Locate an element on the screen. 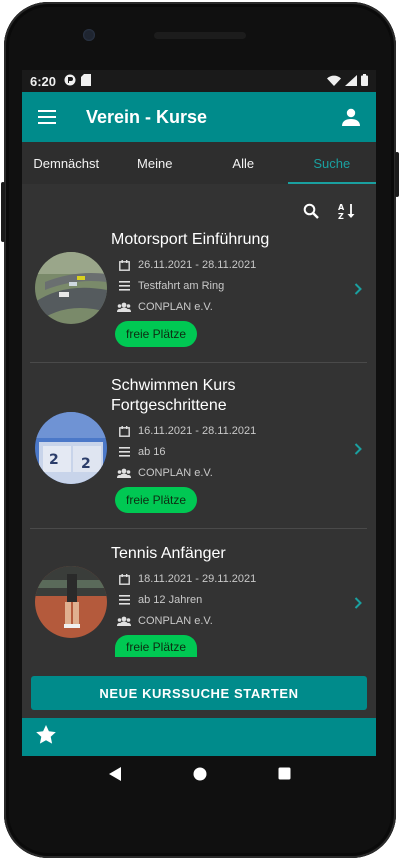 Image resolution: width=400 pixels, height=861 pixels. new-search-button: NEUE KURSSUCHE STARTEN is located at coordinates (199, 693).